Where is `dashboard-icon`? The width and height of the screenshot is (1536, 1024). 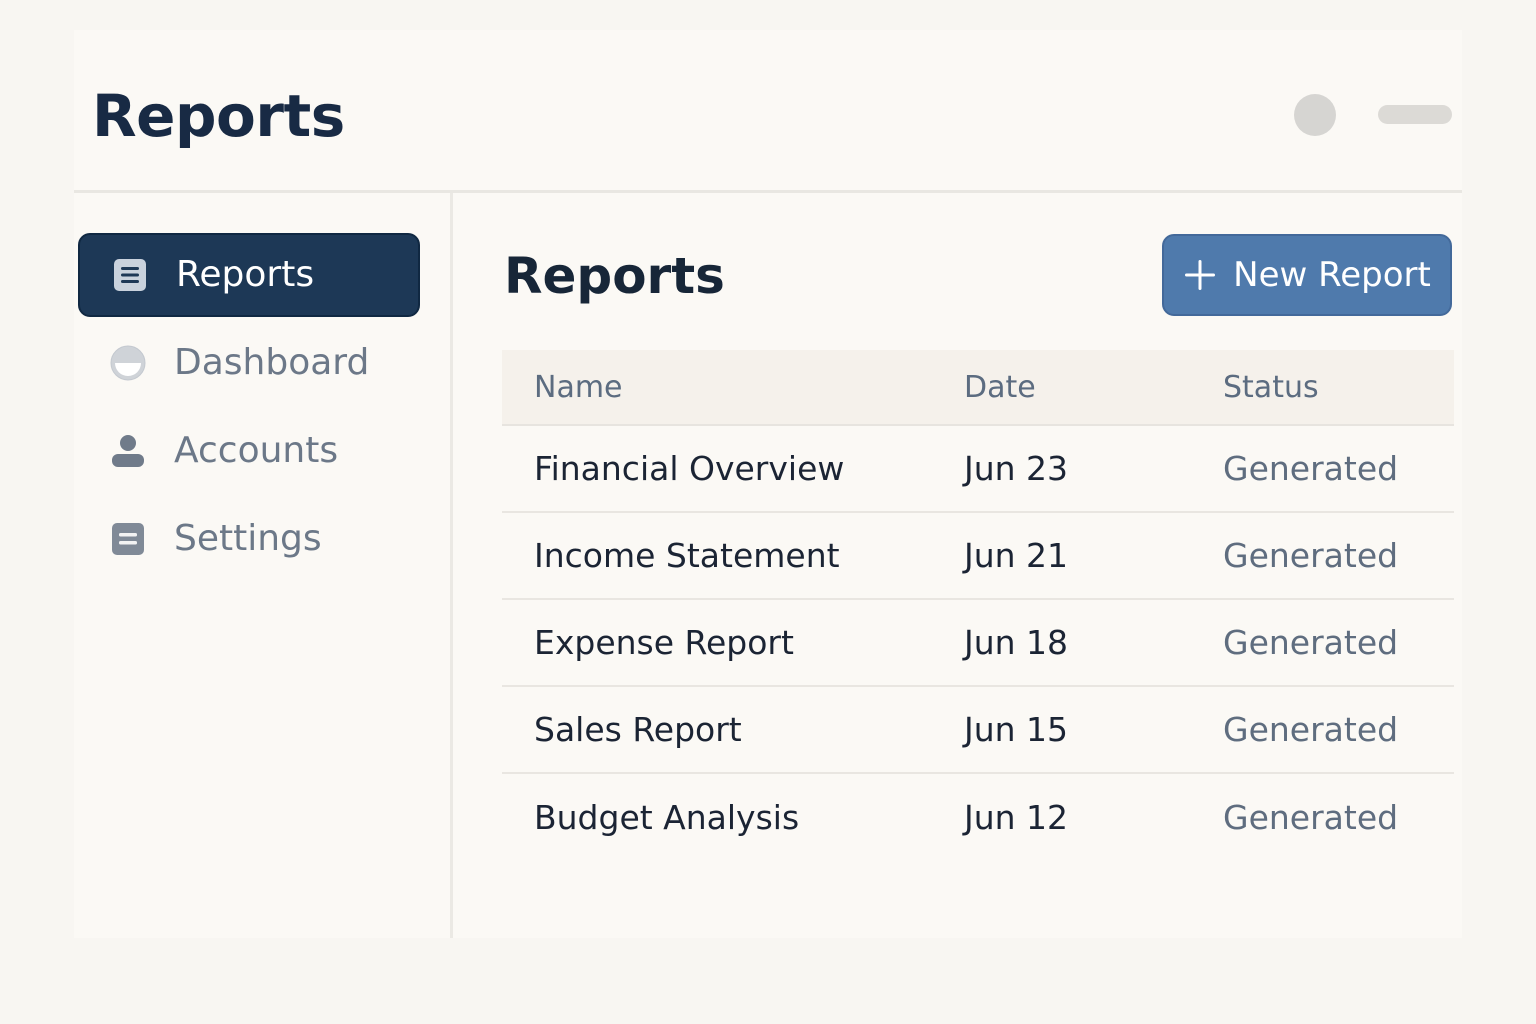
dashboard-icon is located at coordinates (128, 363).